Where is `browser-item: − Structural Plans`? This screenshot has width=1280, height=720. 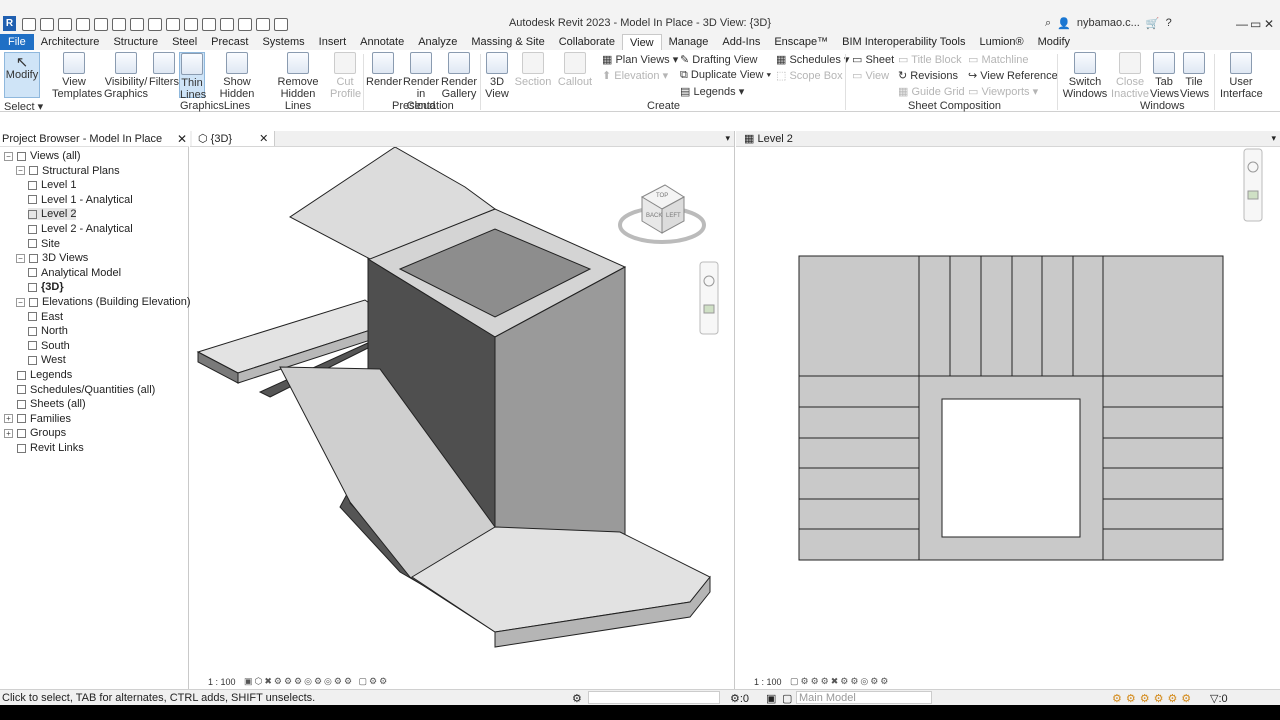
browser-item: − Structural Plans is located at coordinates (68, 171).